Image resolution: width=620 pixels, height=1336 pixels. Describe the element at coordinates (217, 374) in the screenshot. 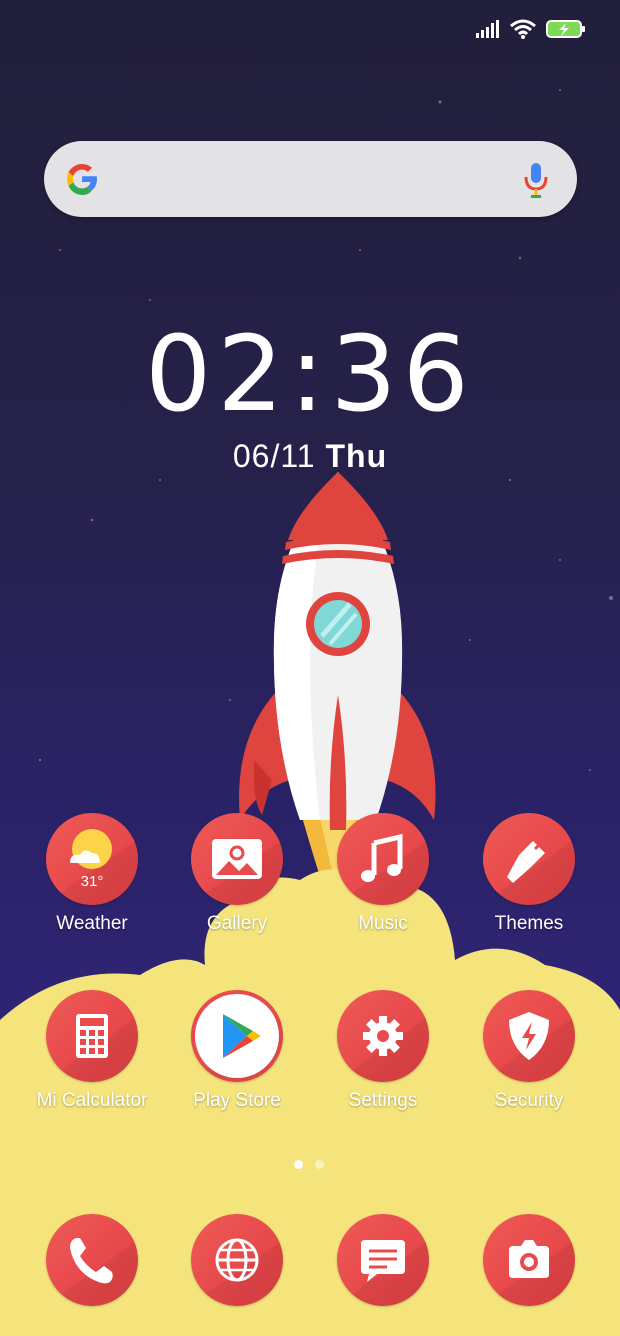

I see `clock-hours: 02` at that location.